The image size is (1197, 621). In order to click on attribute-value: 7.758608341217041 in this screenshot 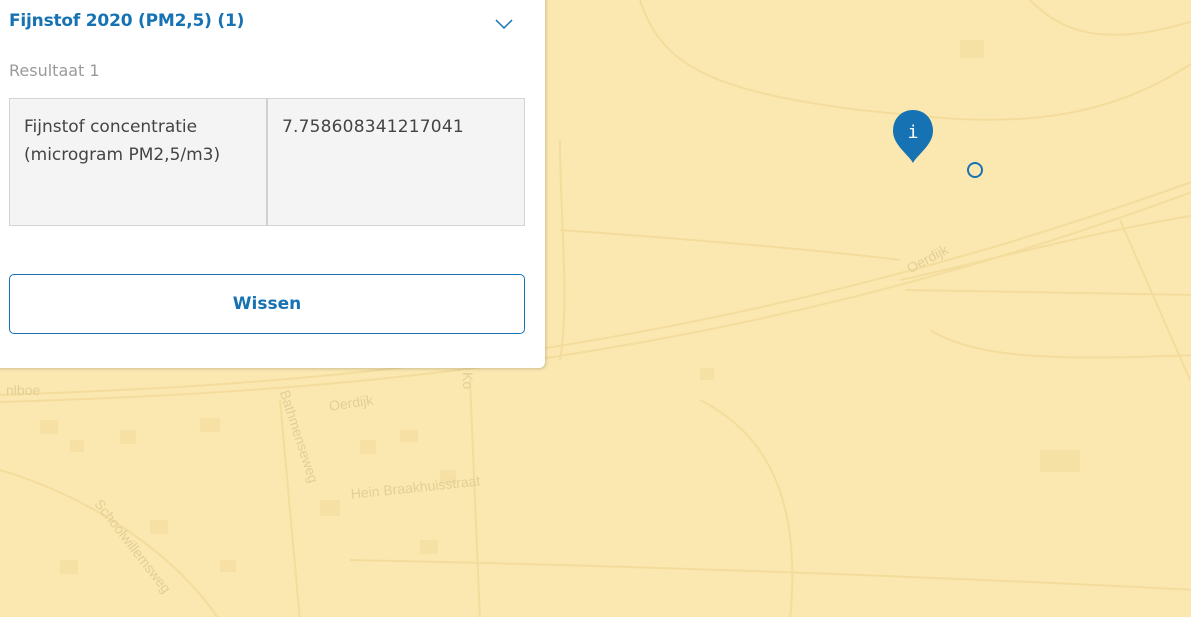, I will do `click(395, 162)`.